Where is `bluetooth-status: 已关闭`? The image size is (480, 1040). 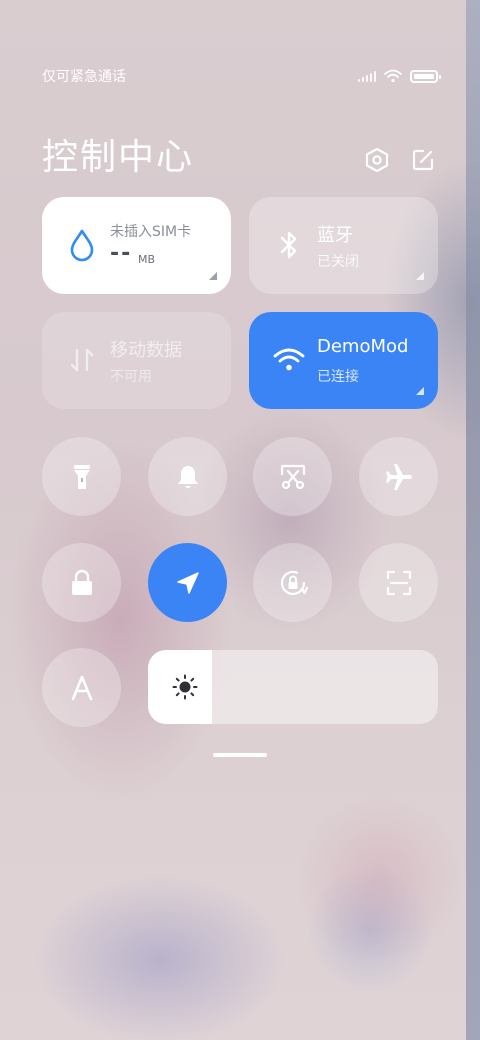
bluetooth-status: 已关闭 is located at coordinates (338, 262).